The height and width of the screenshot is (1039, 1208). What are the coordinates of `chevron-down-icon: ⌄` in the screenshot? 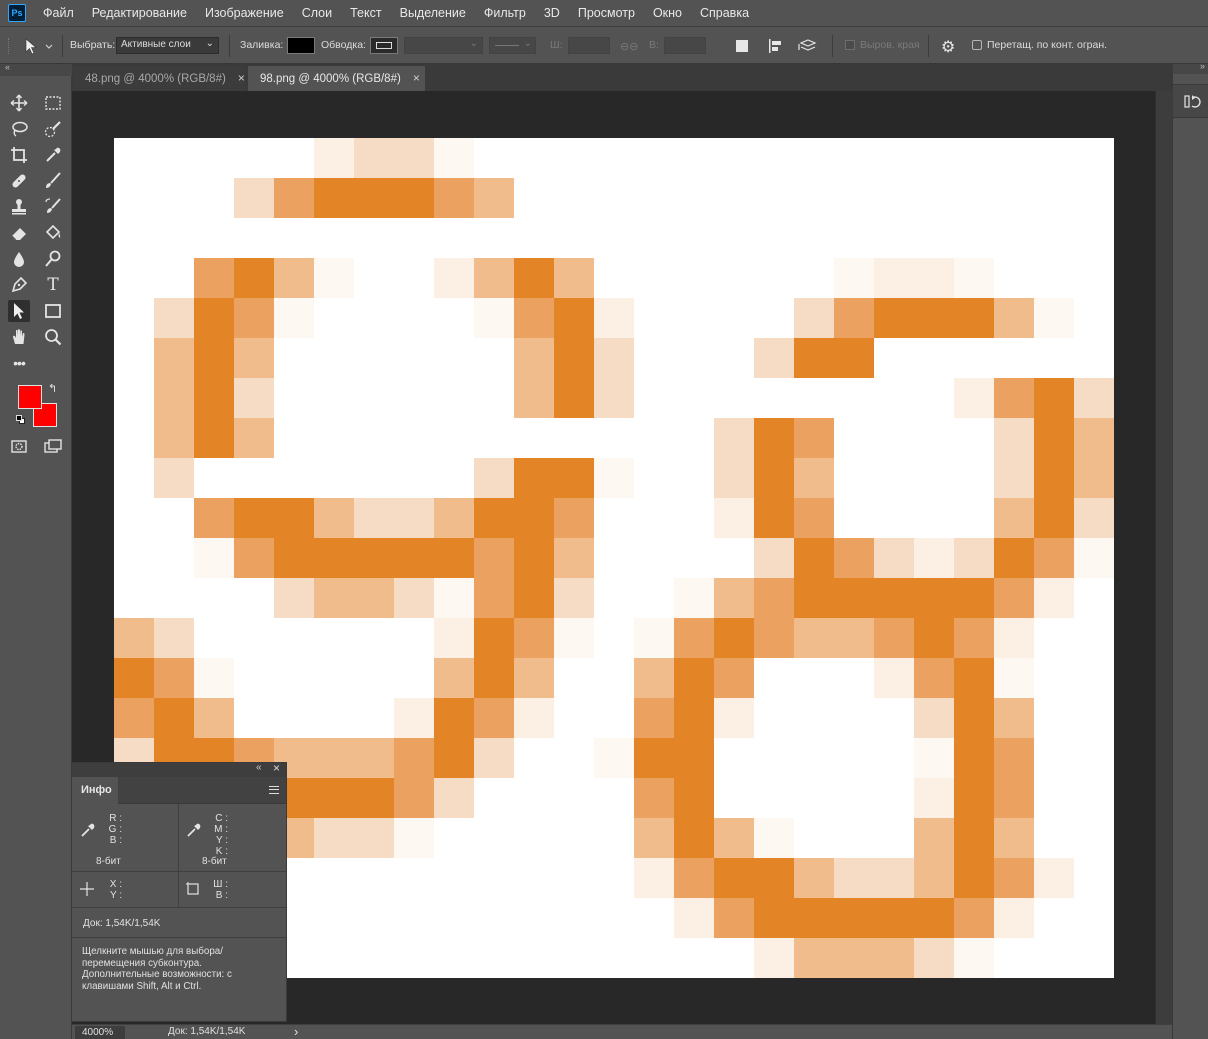 It's located at (209, 43).